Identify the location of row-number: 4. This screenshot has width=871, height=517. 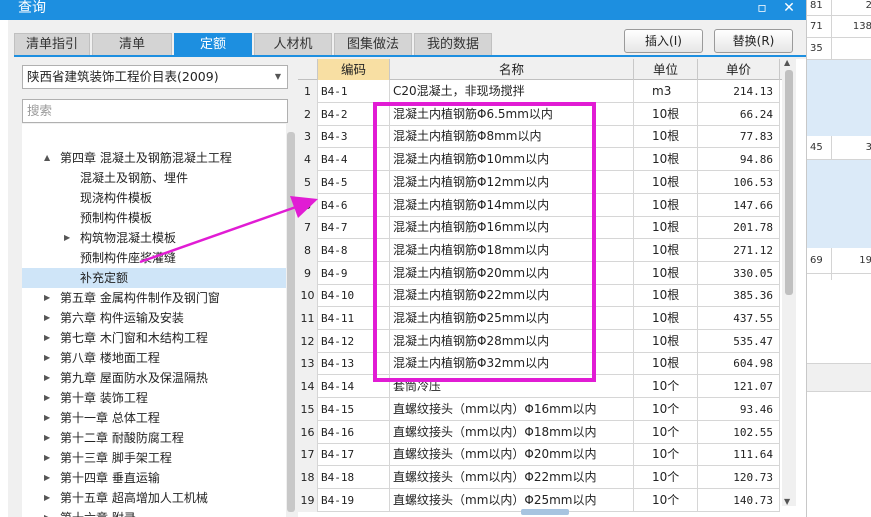
(308, 160).